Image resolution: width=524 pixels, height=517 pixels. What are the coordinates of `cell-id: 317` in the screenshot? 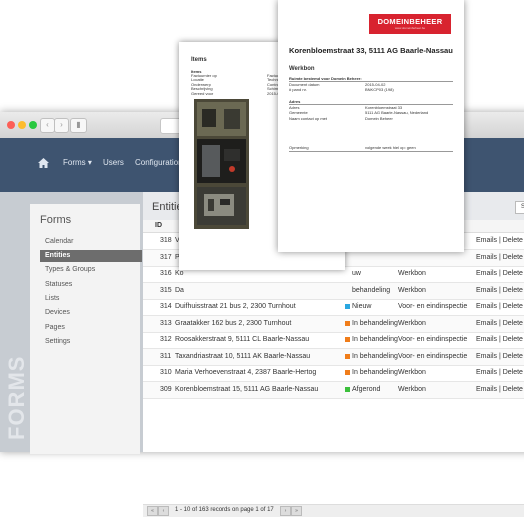 It's located at (166, 257).